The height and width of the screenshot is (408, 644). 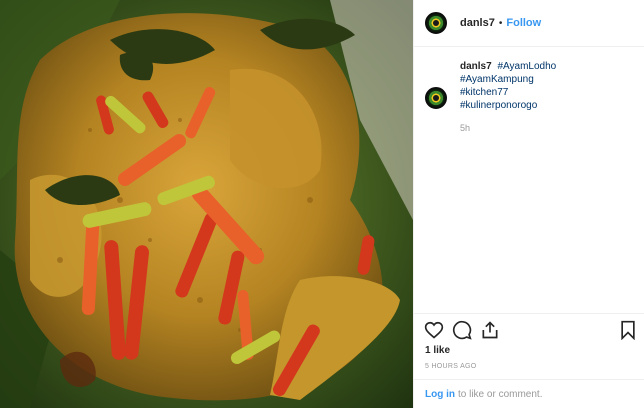 What do you see at coordinates (462, 330) in the screenshot?
I see `comment-icon` at bounding box center [462, 330].